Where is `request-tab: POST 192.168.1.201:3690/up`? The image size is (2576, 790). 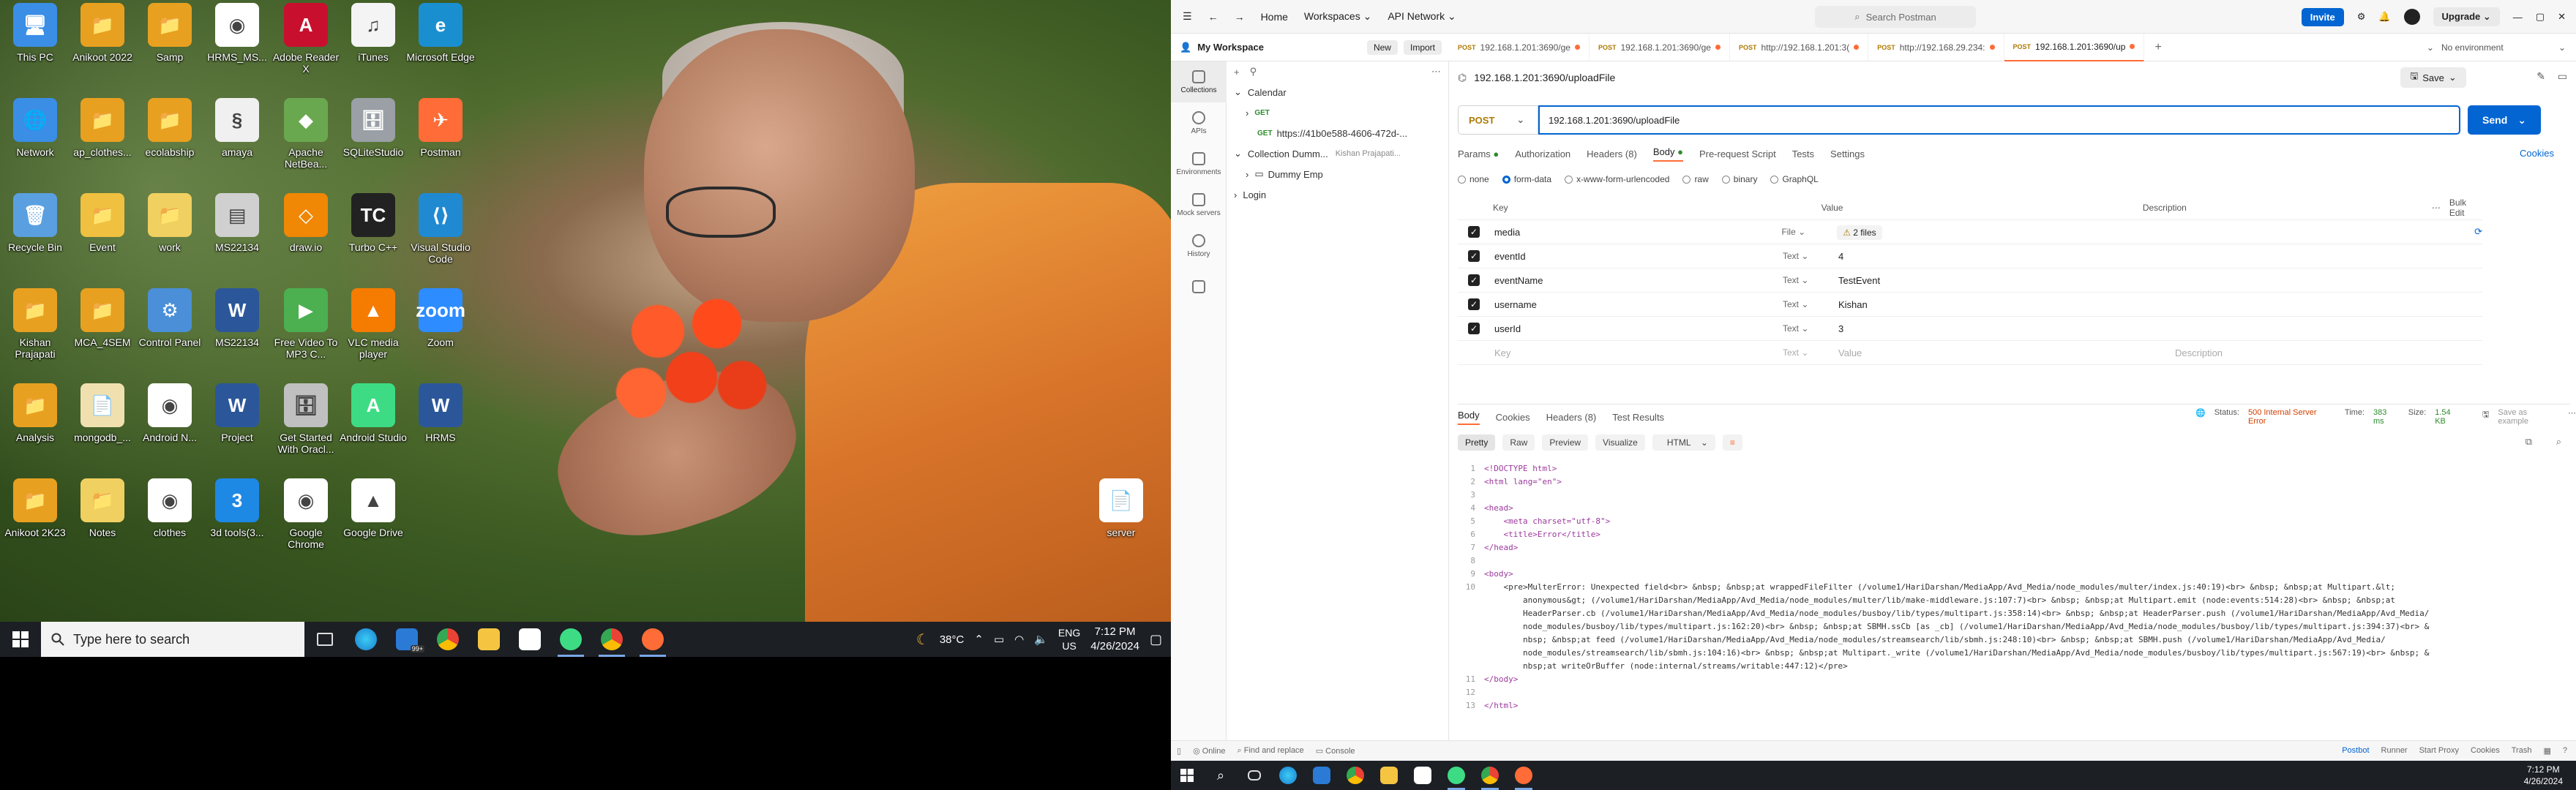 request-tab: POST 192.168.1.201:3690/up is located at coordinates (2074, 47).